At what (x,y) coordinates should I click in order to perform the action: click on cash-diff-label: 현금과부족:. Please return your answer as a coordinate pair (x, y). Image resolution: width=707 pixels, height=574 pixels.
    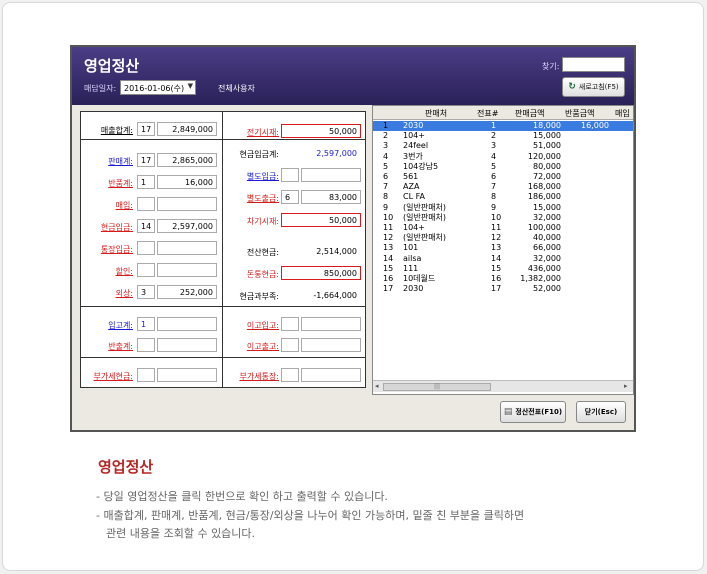
    Looking at the image, I should click on (259, 296).